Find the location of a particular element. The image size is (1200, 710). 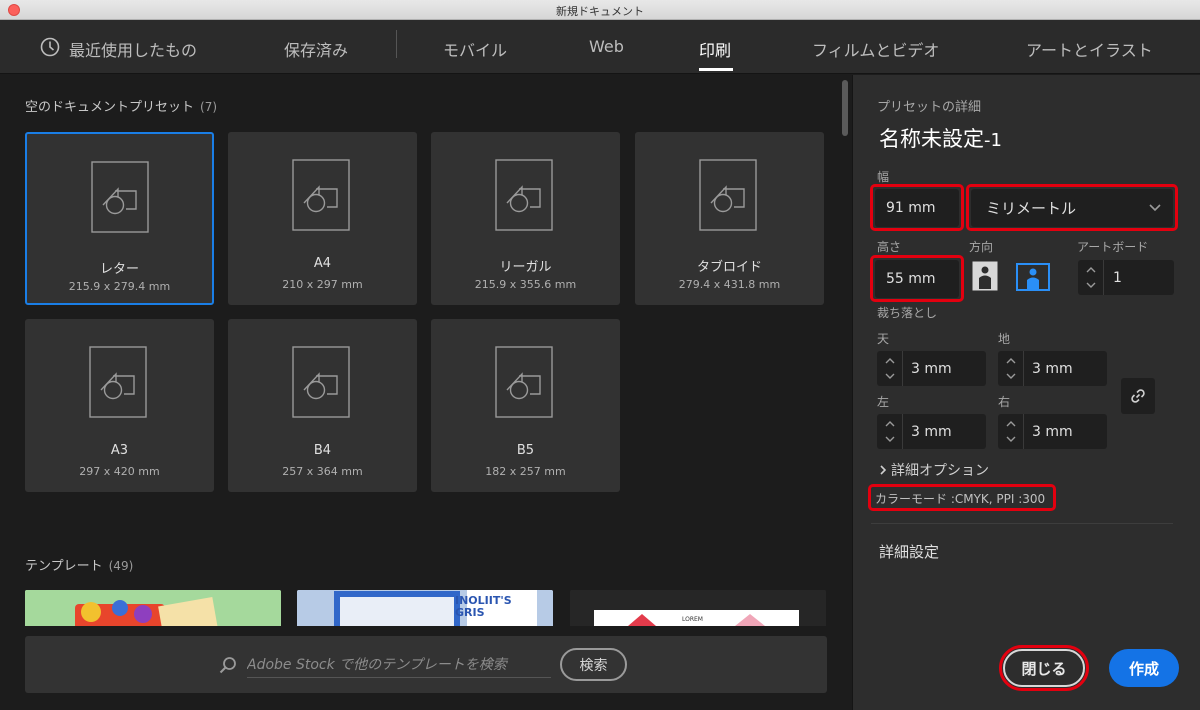

preset-size: 297 x 420 mm is located at coordinates (119, 471).